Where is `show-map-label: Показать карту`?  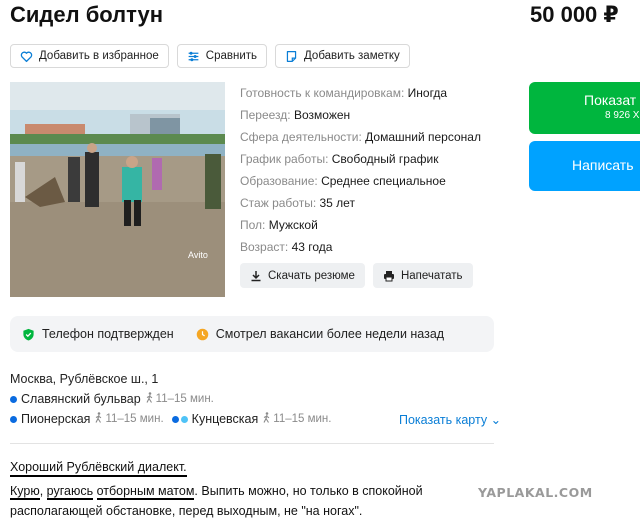 show-map-label: Показать карту is located at coordinates (443, 420).